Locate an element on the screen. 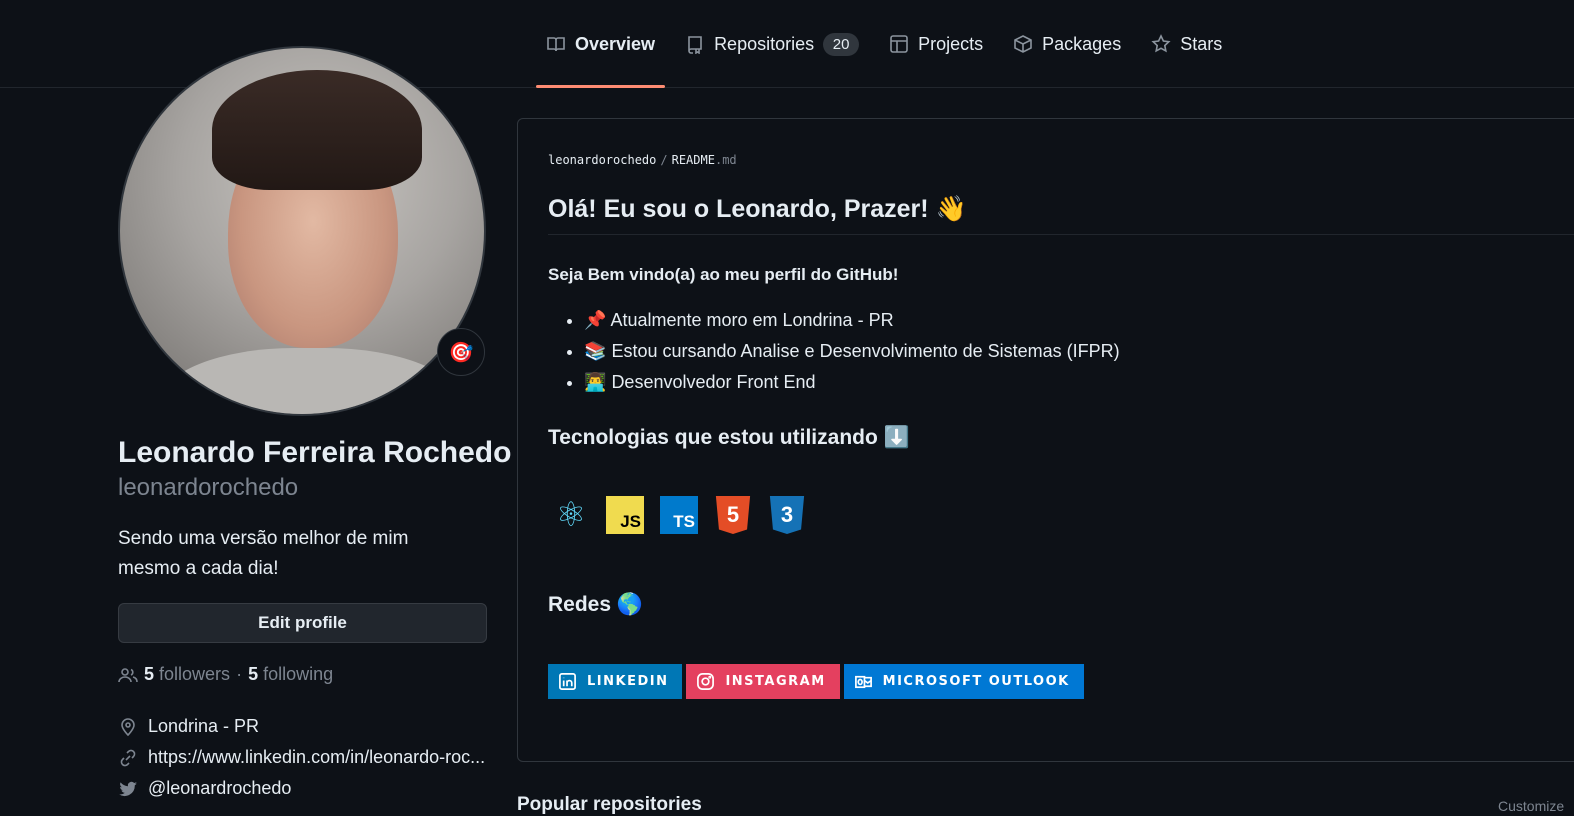 The width and height of the screenshot is (1574, 816). list-item: 👨‍💻 Desenvolvedor Front End is located at coordinates (852, 382).